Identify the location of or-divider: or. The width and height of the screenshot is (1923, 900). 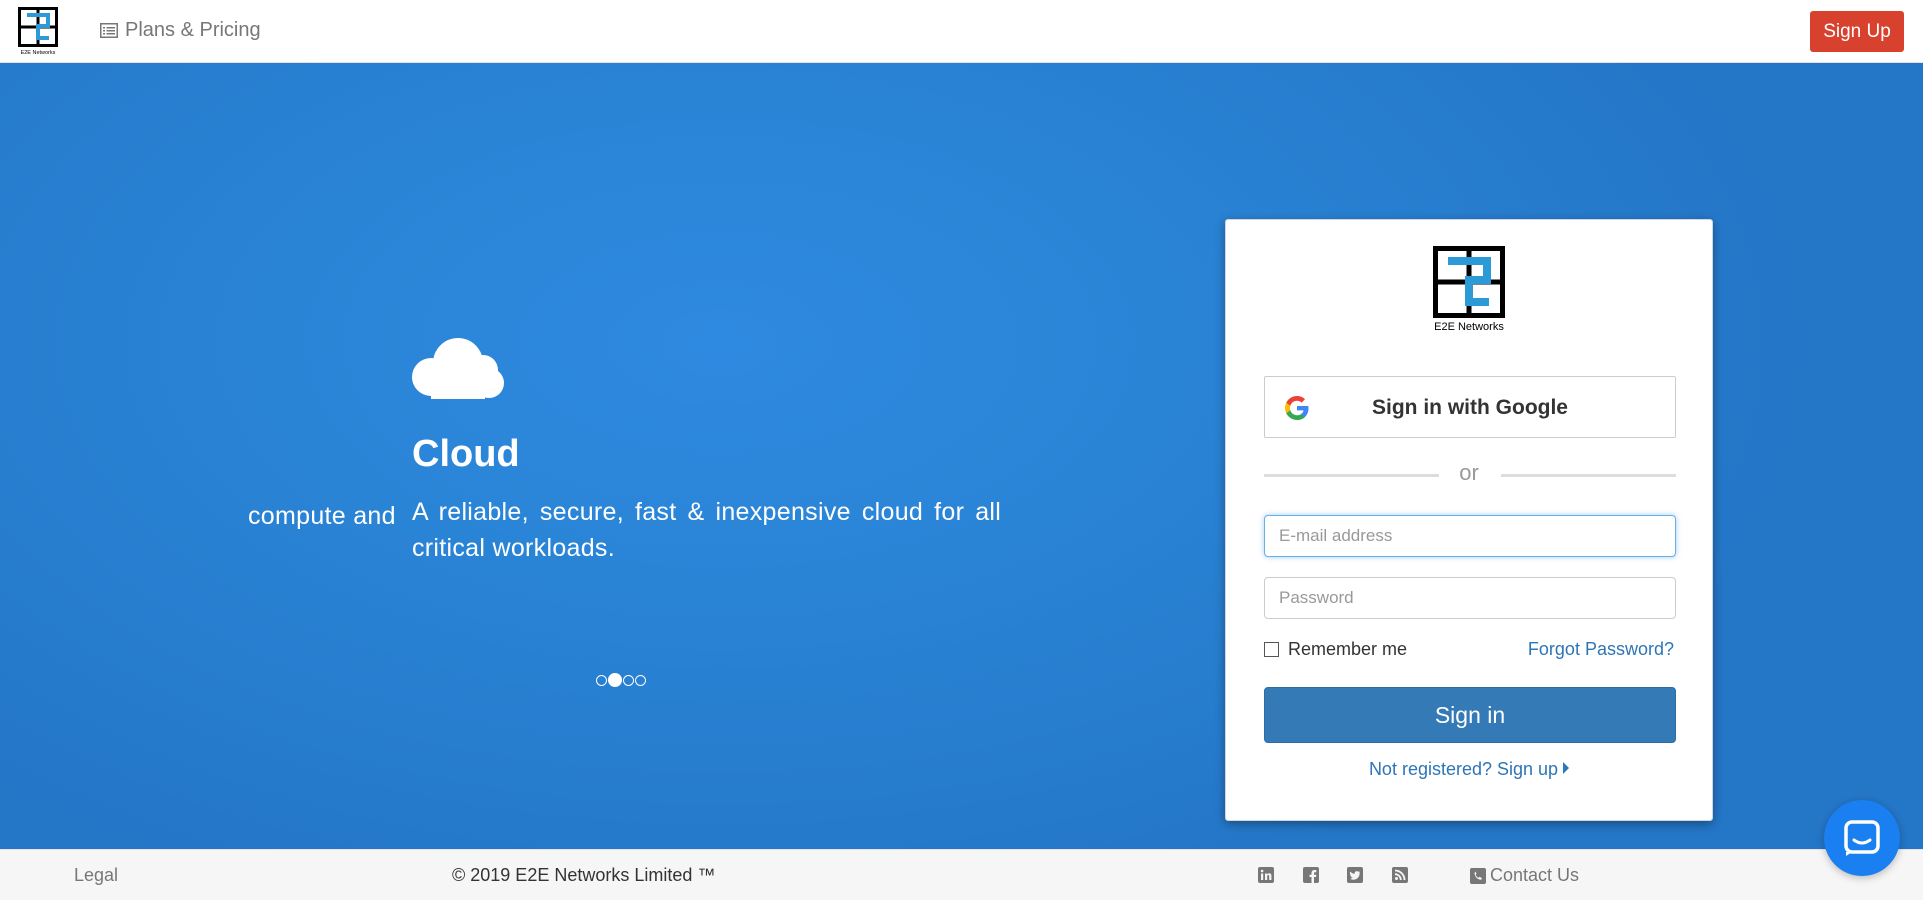
(1469, 472).